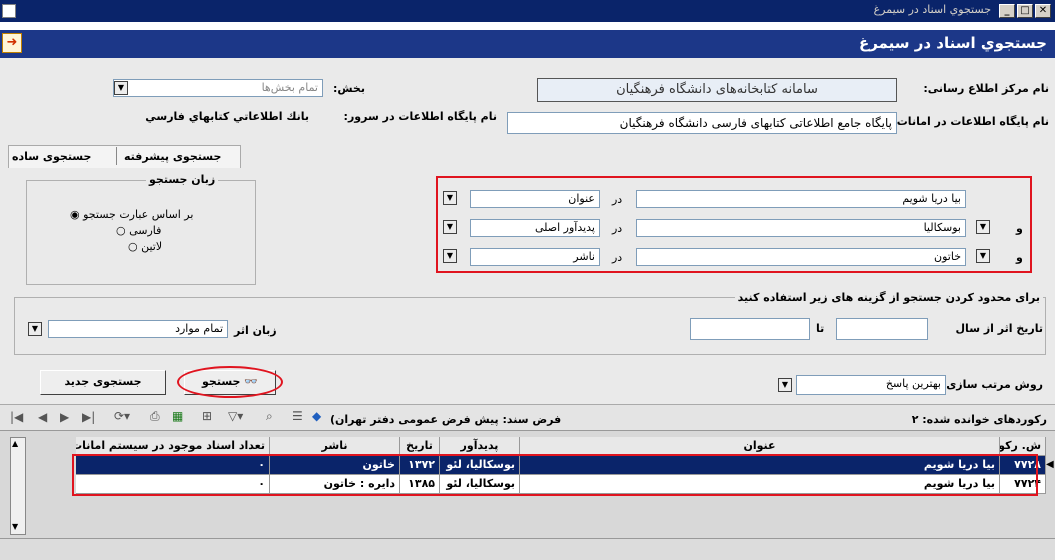  I want to click on sort-dropdown-icon: ▼, so click(785, 385).